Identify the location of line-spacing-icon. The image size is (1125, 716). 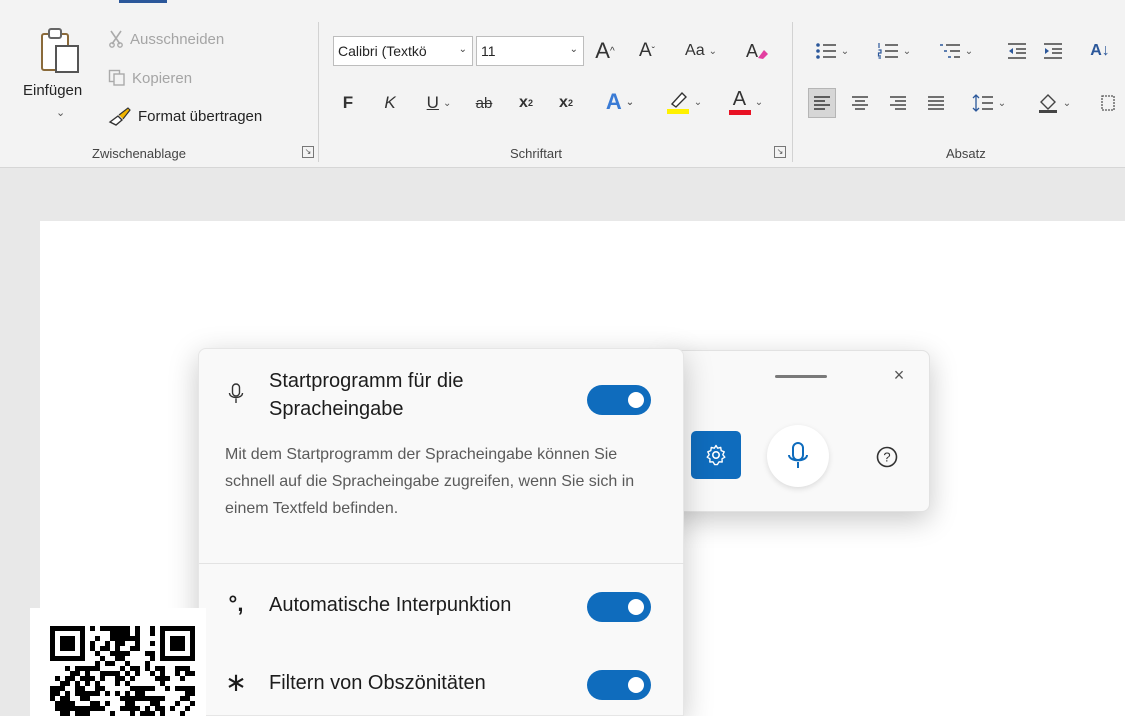
(982, 103).